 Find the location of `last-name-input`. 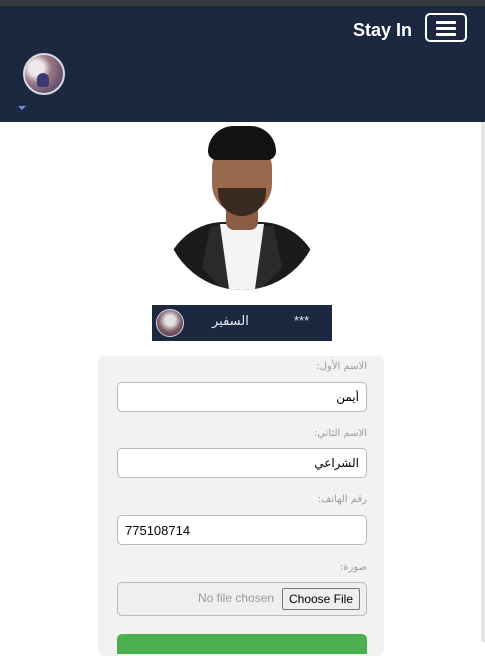

last-name-input is located at coordinates (242, 463).